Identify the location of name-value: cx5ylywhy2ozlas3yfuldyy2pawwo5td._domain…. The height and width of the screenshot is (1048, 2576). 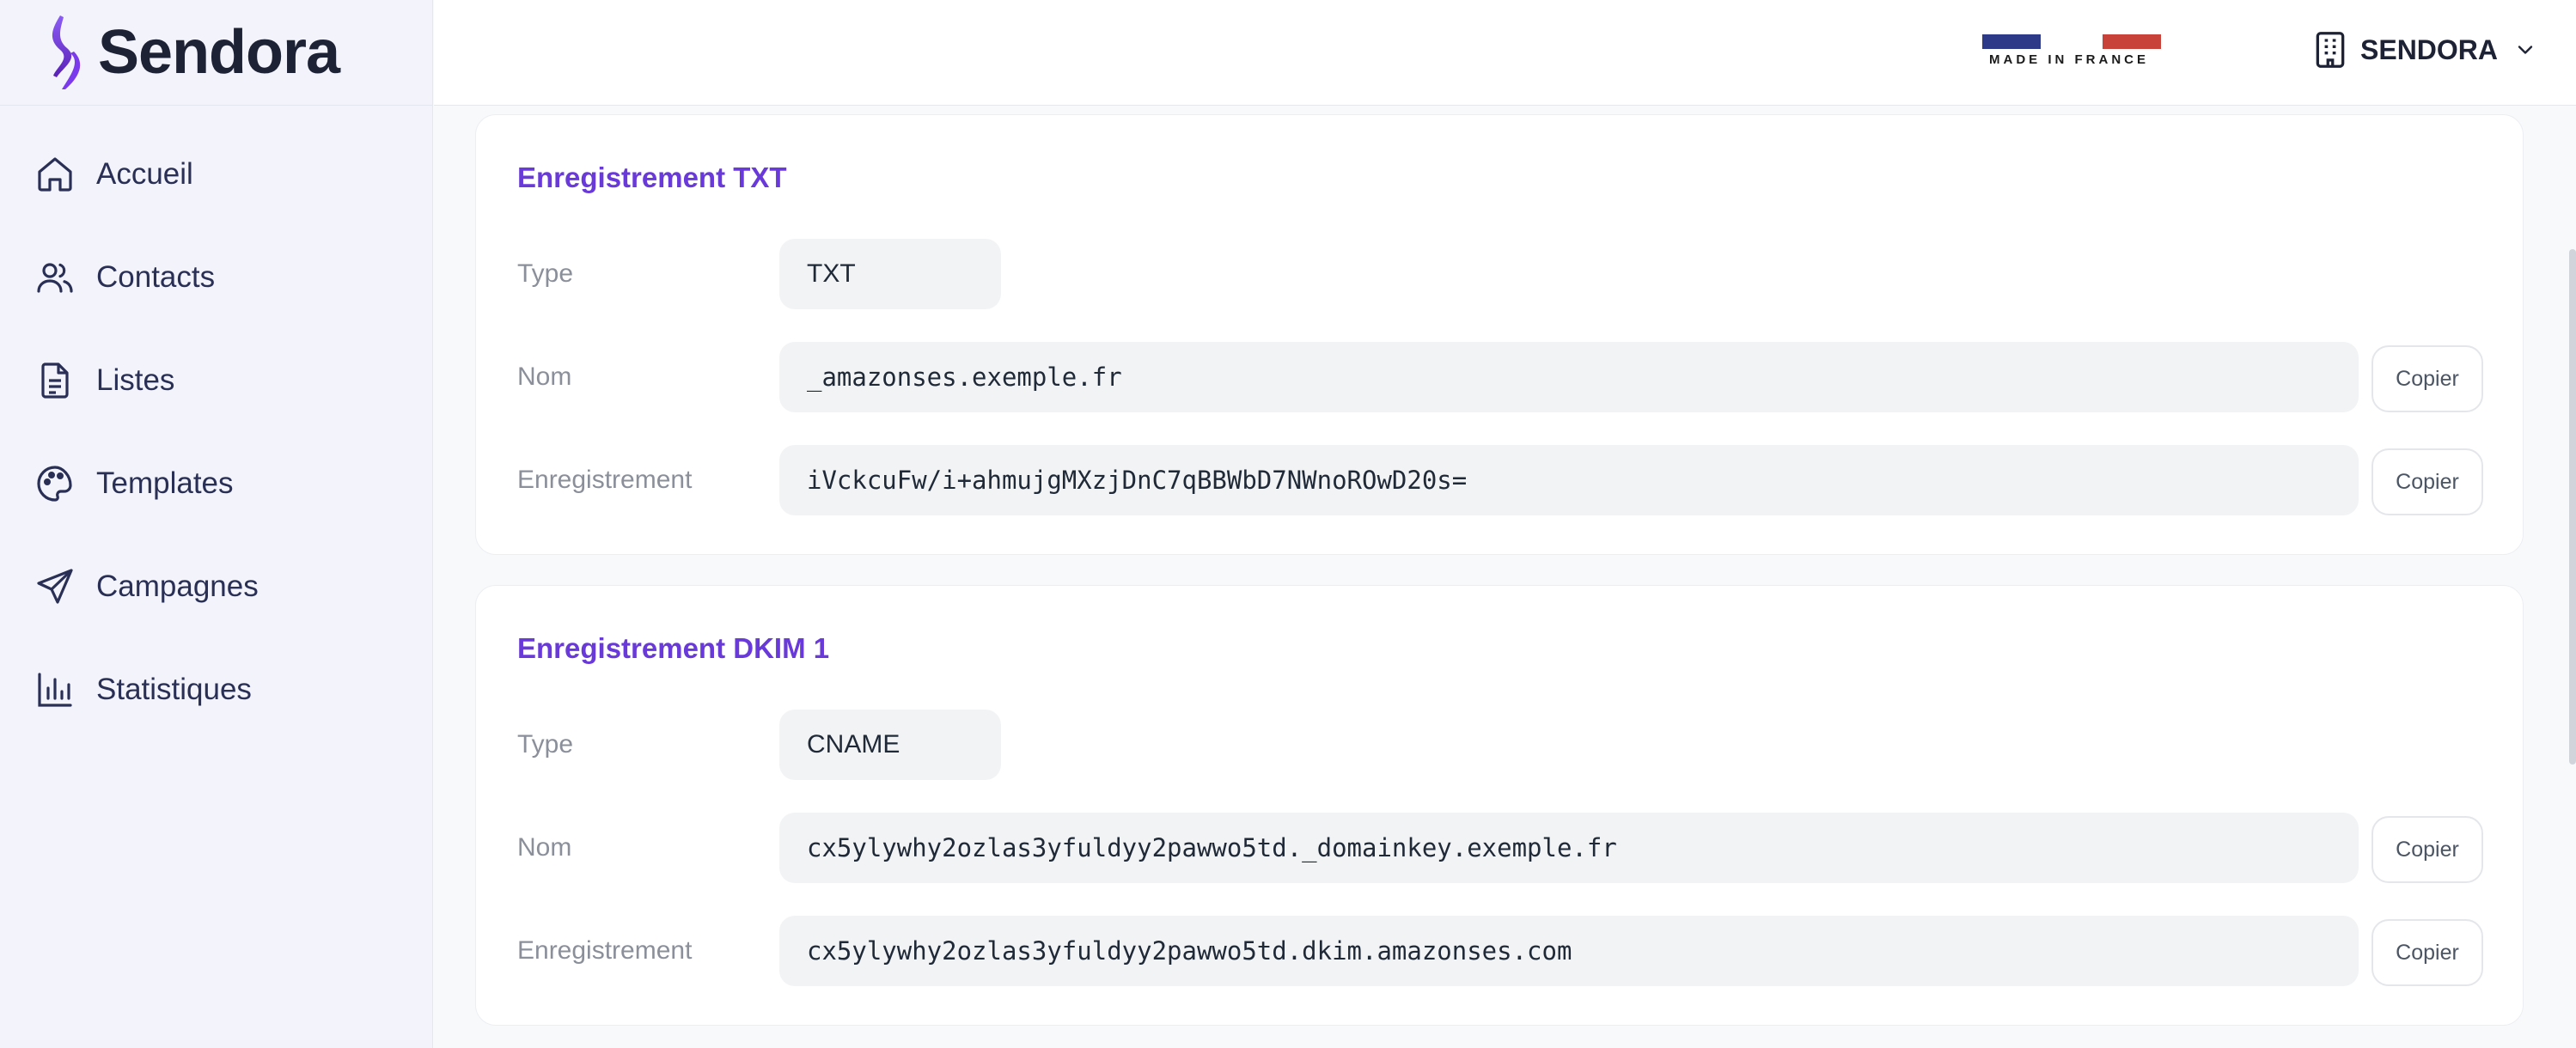
(1569, 848).